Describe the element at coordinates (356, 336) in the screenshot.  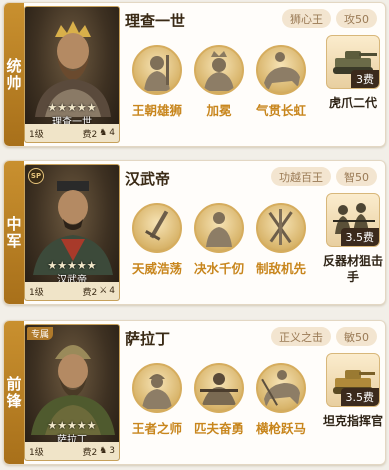
I see `stat-badge: 敏50` at that location.